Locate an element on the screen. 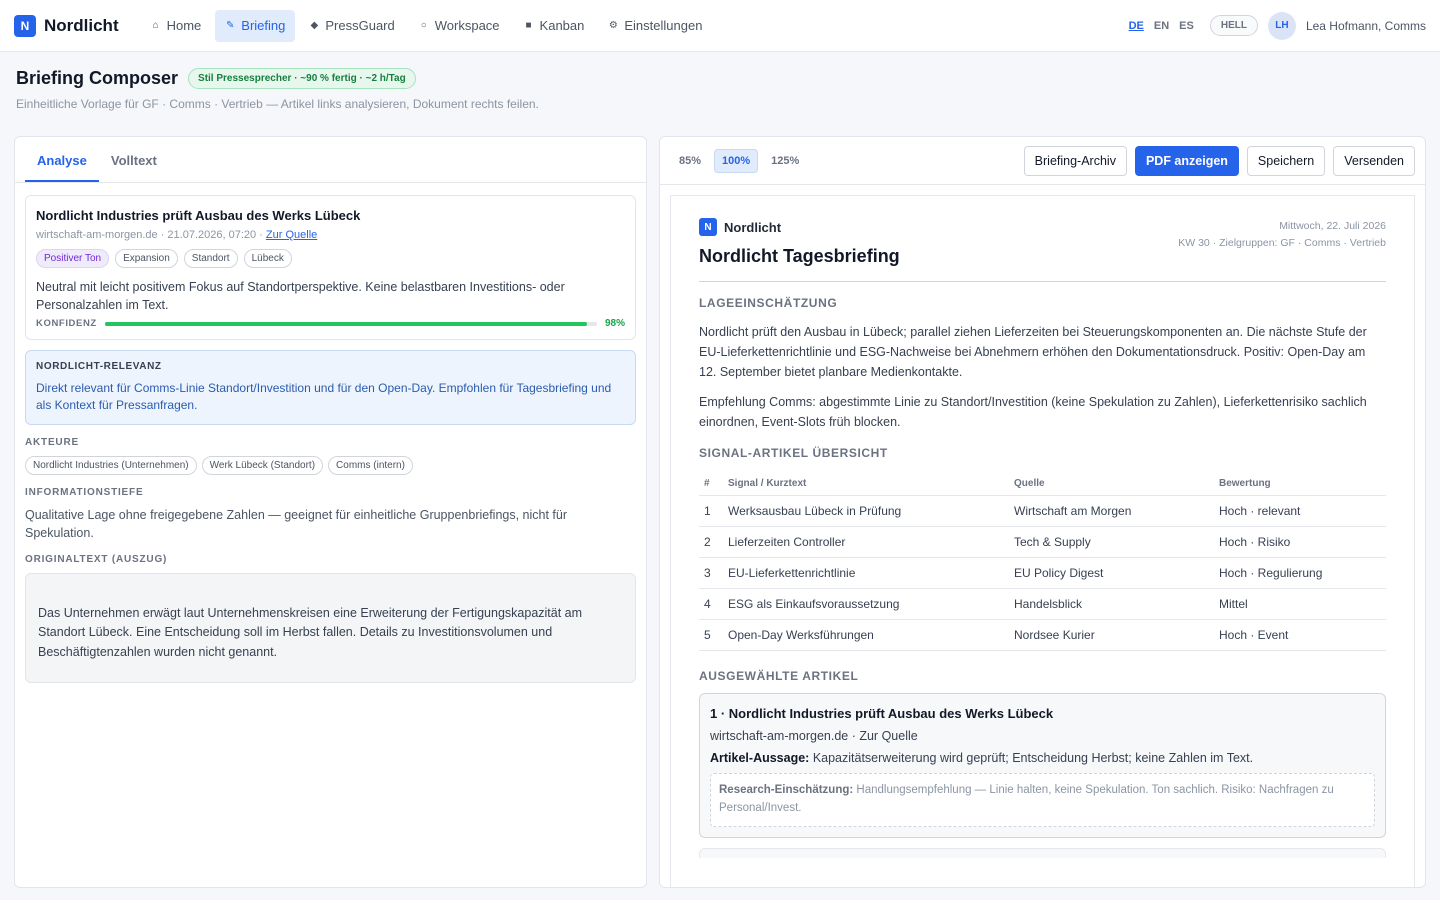 The height and width of the screenshot is (900, 1440). confidence-bar-fill is located at coordinates (346, 323).